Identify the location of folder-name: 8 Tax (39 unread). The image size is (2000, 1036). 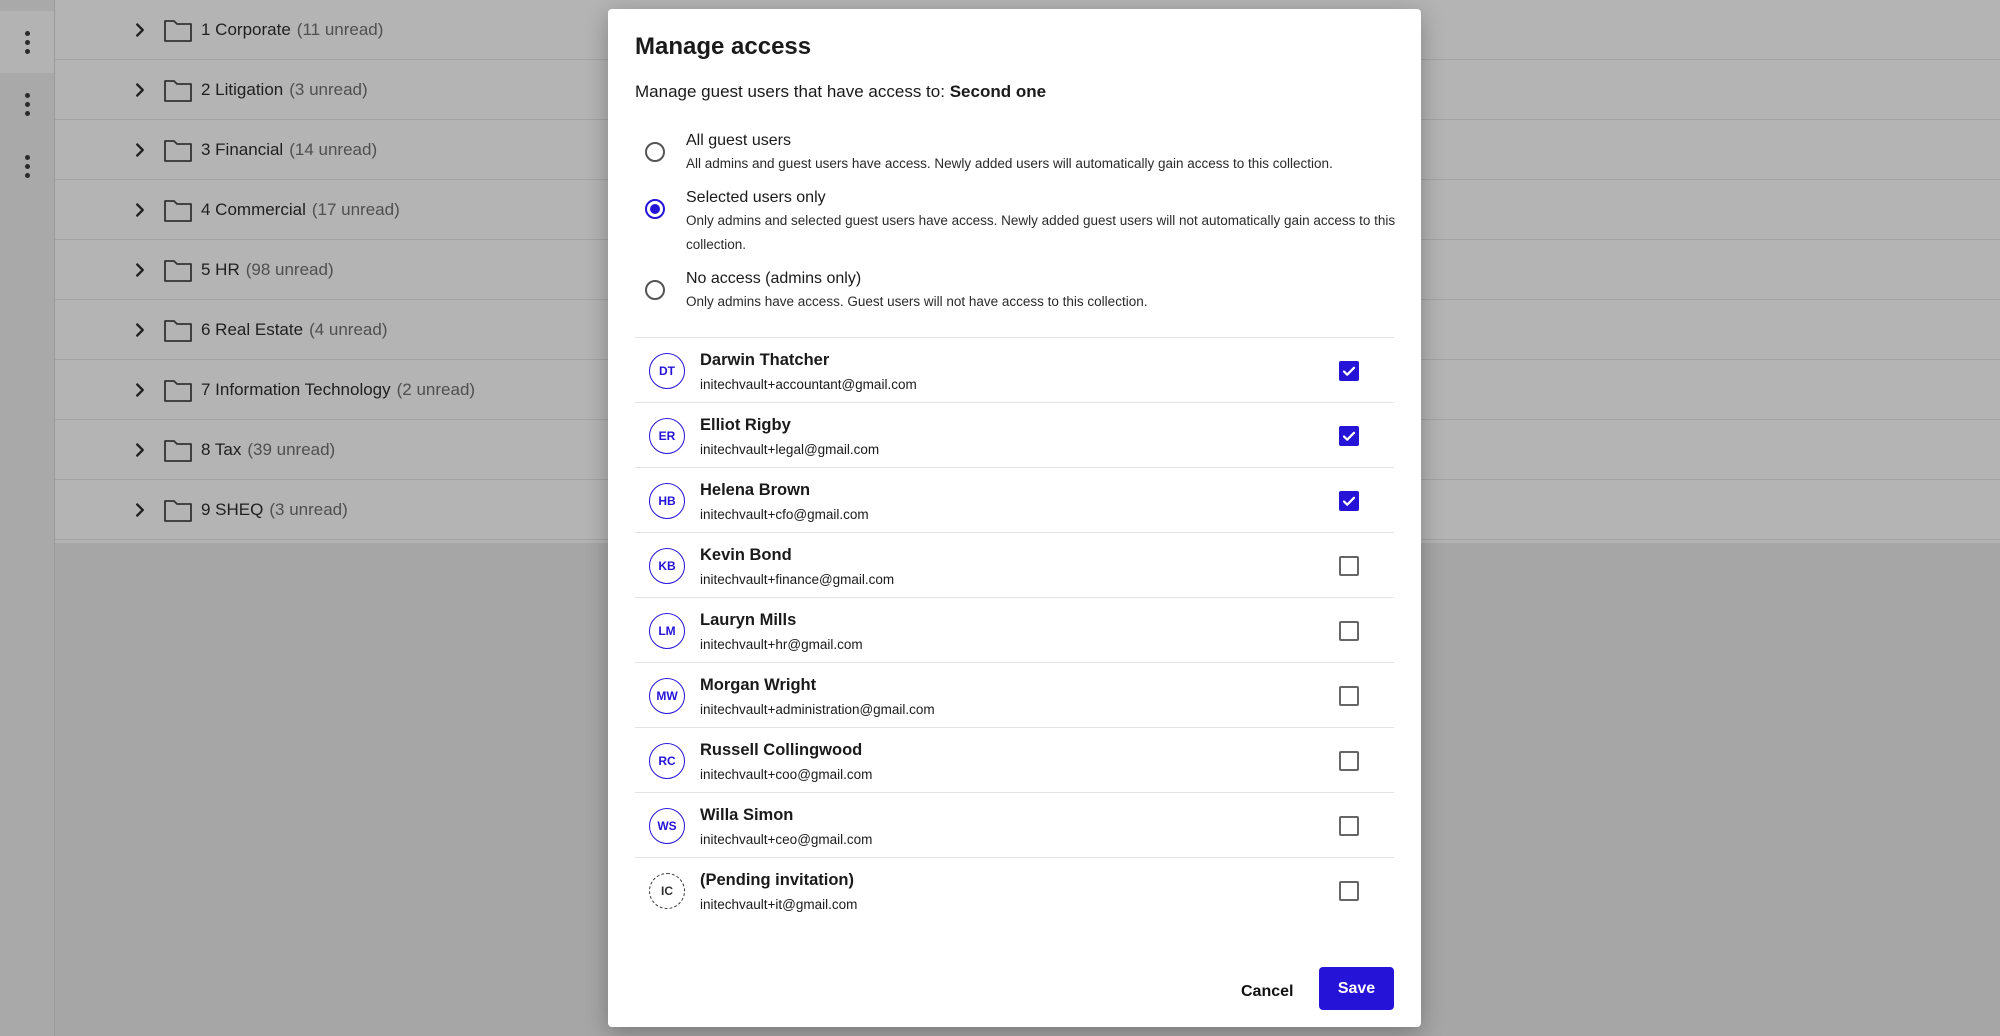
(268, 450).